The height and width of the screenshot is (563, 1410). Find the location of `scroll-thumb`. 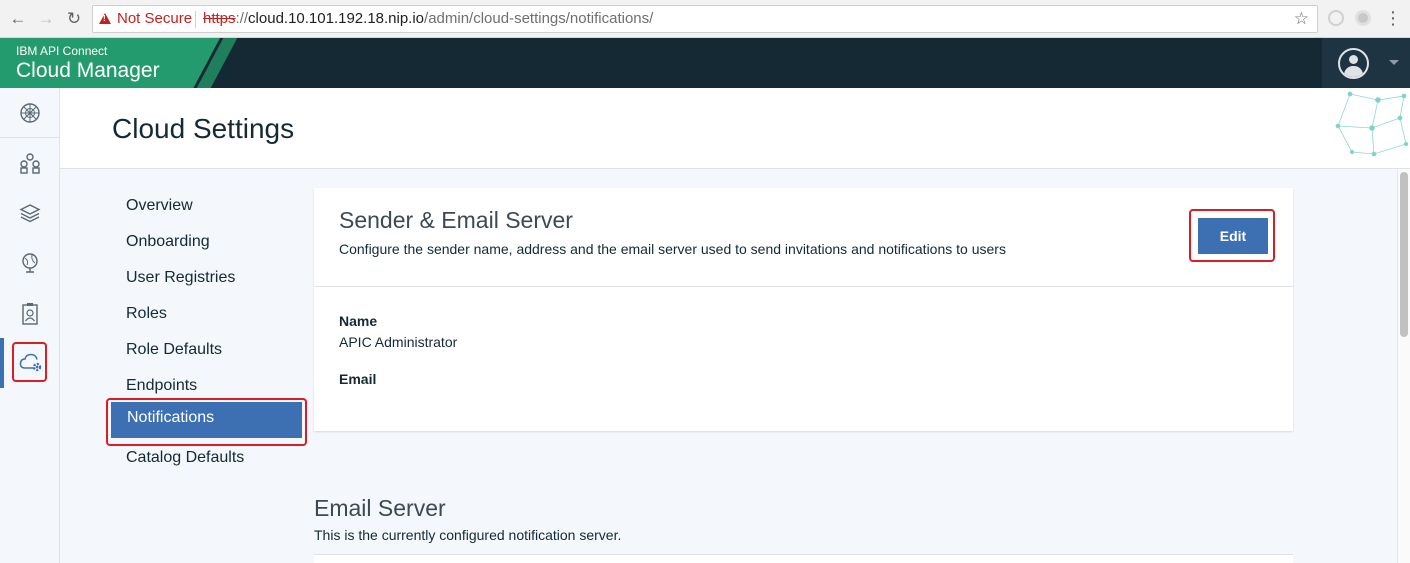

scroll-thumb is located at coordinates (1404, 254).